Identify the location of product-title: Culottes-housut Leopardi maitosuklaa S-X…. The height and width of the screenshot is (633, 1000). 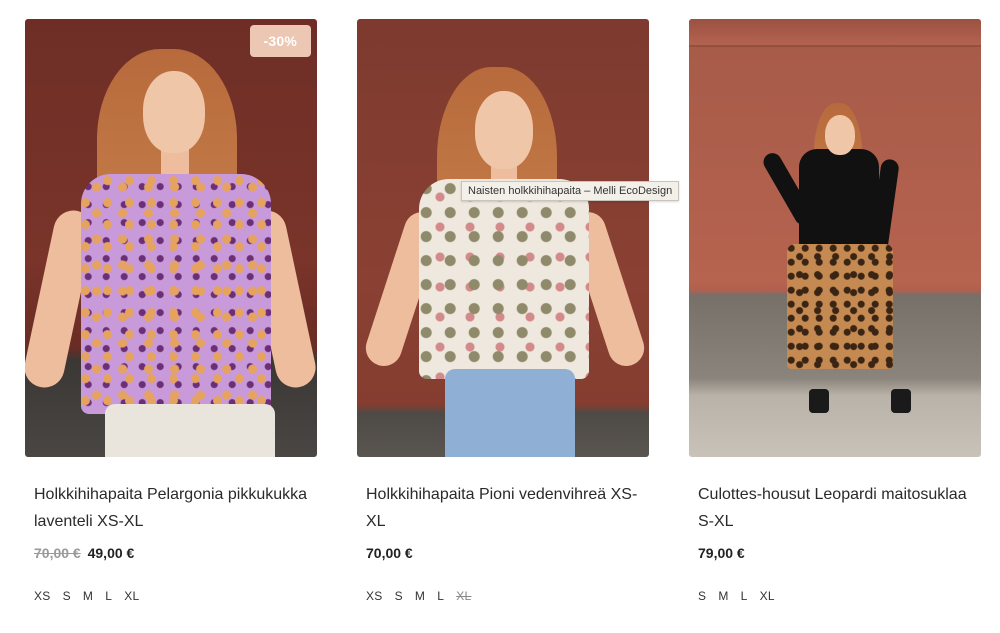
(835, 508).